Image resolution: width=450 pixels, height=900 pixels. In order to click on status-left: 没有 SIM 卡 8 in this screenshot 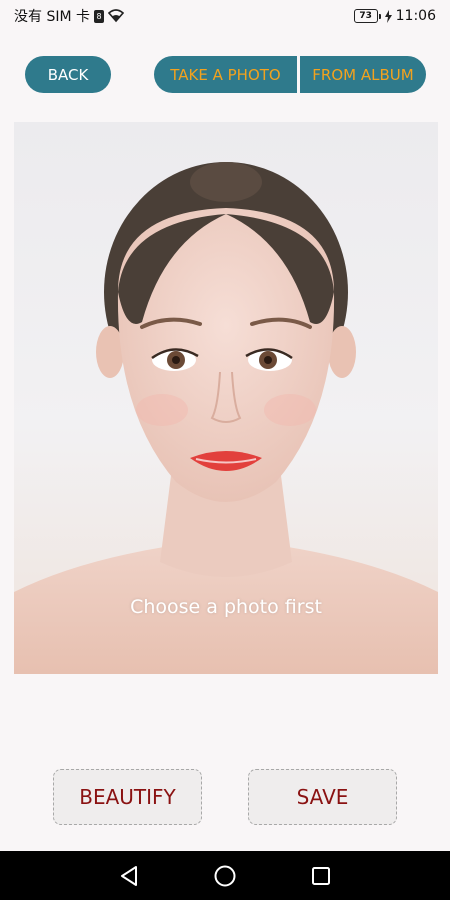, I will do `click(69, 16)`.